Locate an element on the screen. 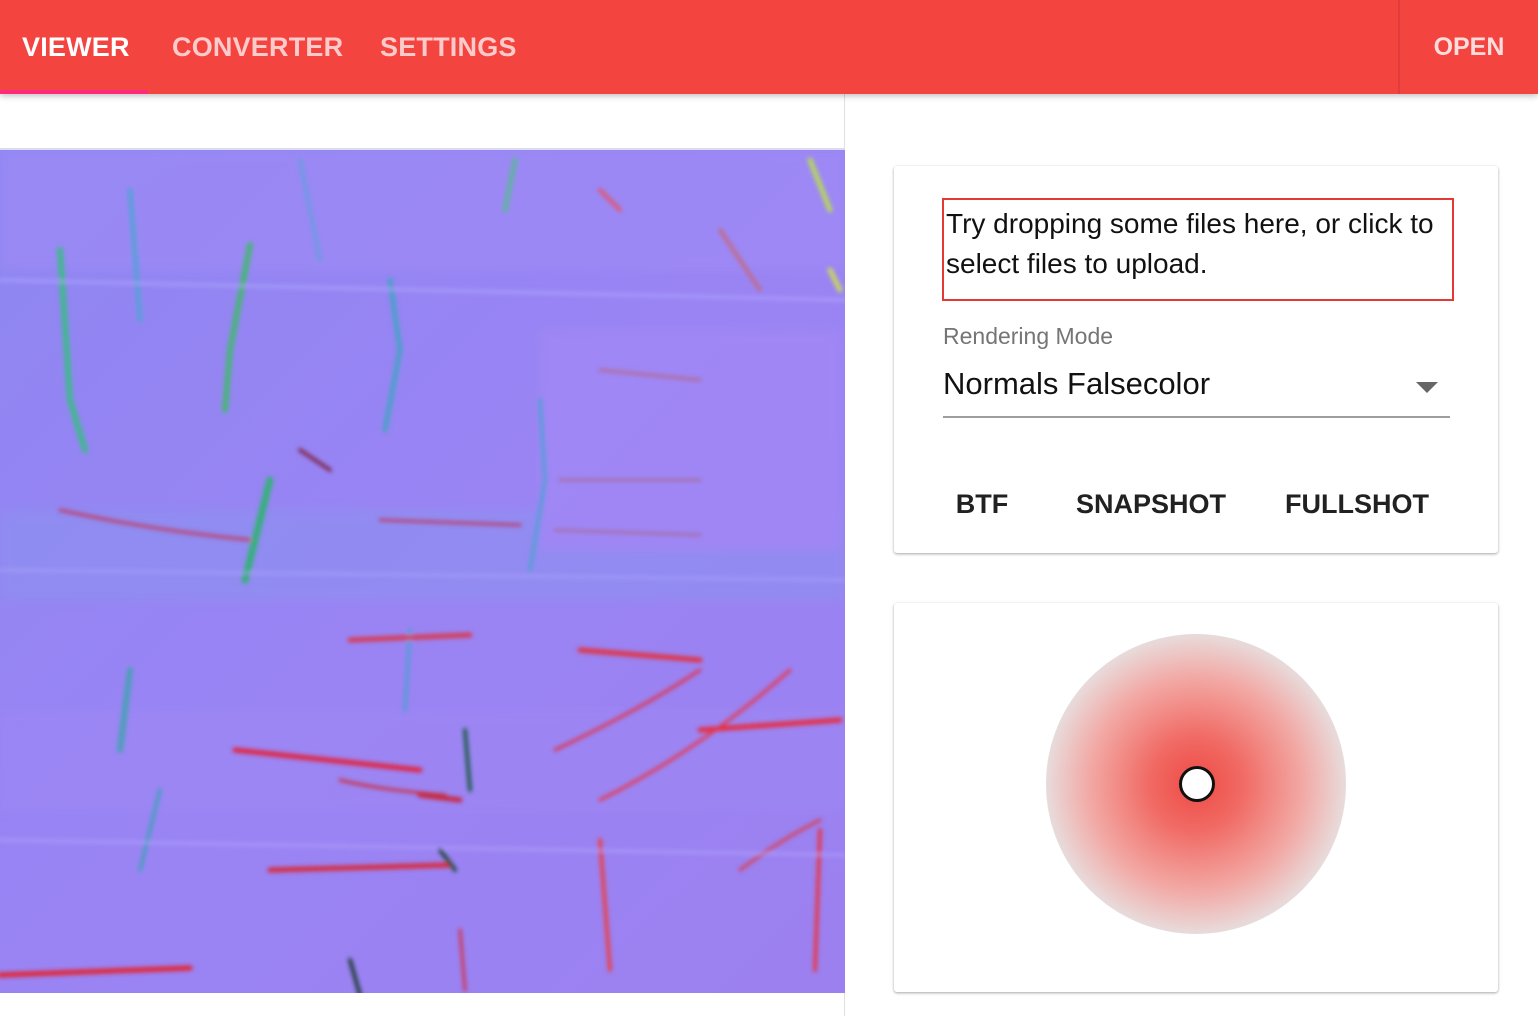  rendering-mode-value: Normals Falsecolor is located at coordinates (1077, 383).